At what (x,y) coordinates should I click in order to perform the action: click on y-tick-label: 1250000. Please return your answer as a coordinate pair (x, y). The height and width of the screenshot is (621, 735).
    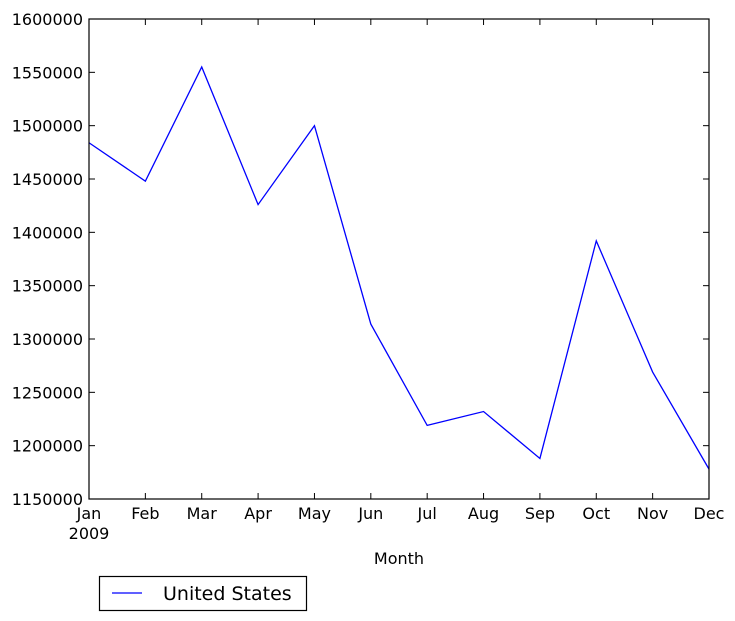
    Looking at the image, I should click on (47, 392).